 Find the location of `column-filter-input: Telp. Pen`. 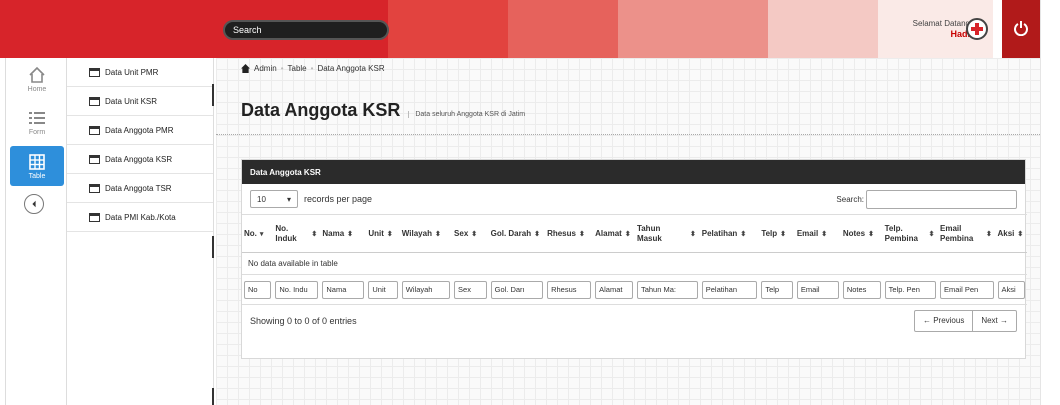

column-filter-input: Telp. Pen is located at coordinates (910, 289).